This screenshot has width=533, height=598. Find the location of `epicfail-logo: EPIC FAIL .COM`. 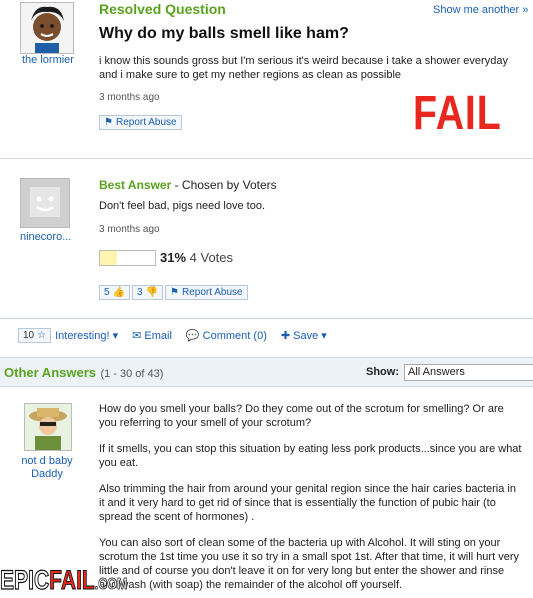

epicfail-logo: EPIC FAIL .COM is located at coordinates (64, 580).